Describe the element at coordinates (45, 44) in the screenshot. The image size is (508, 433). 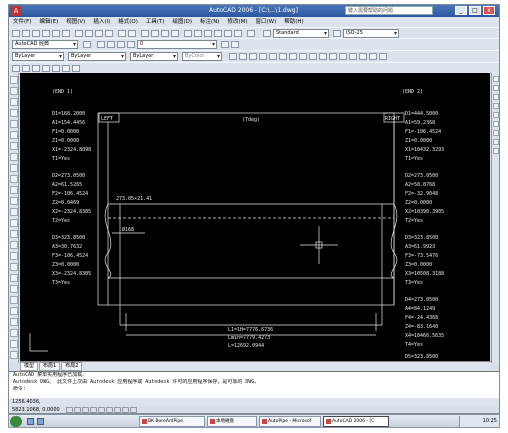
I see `workspace-dropdown: AutoCAD 经典` at that location.